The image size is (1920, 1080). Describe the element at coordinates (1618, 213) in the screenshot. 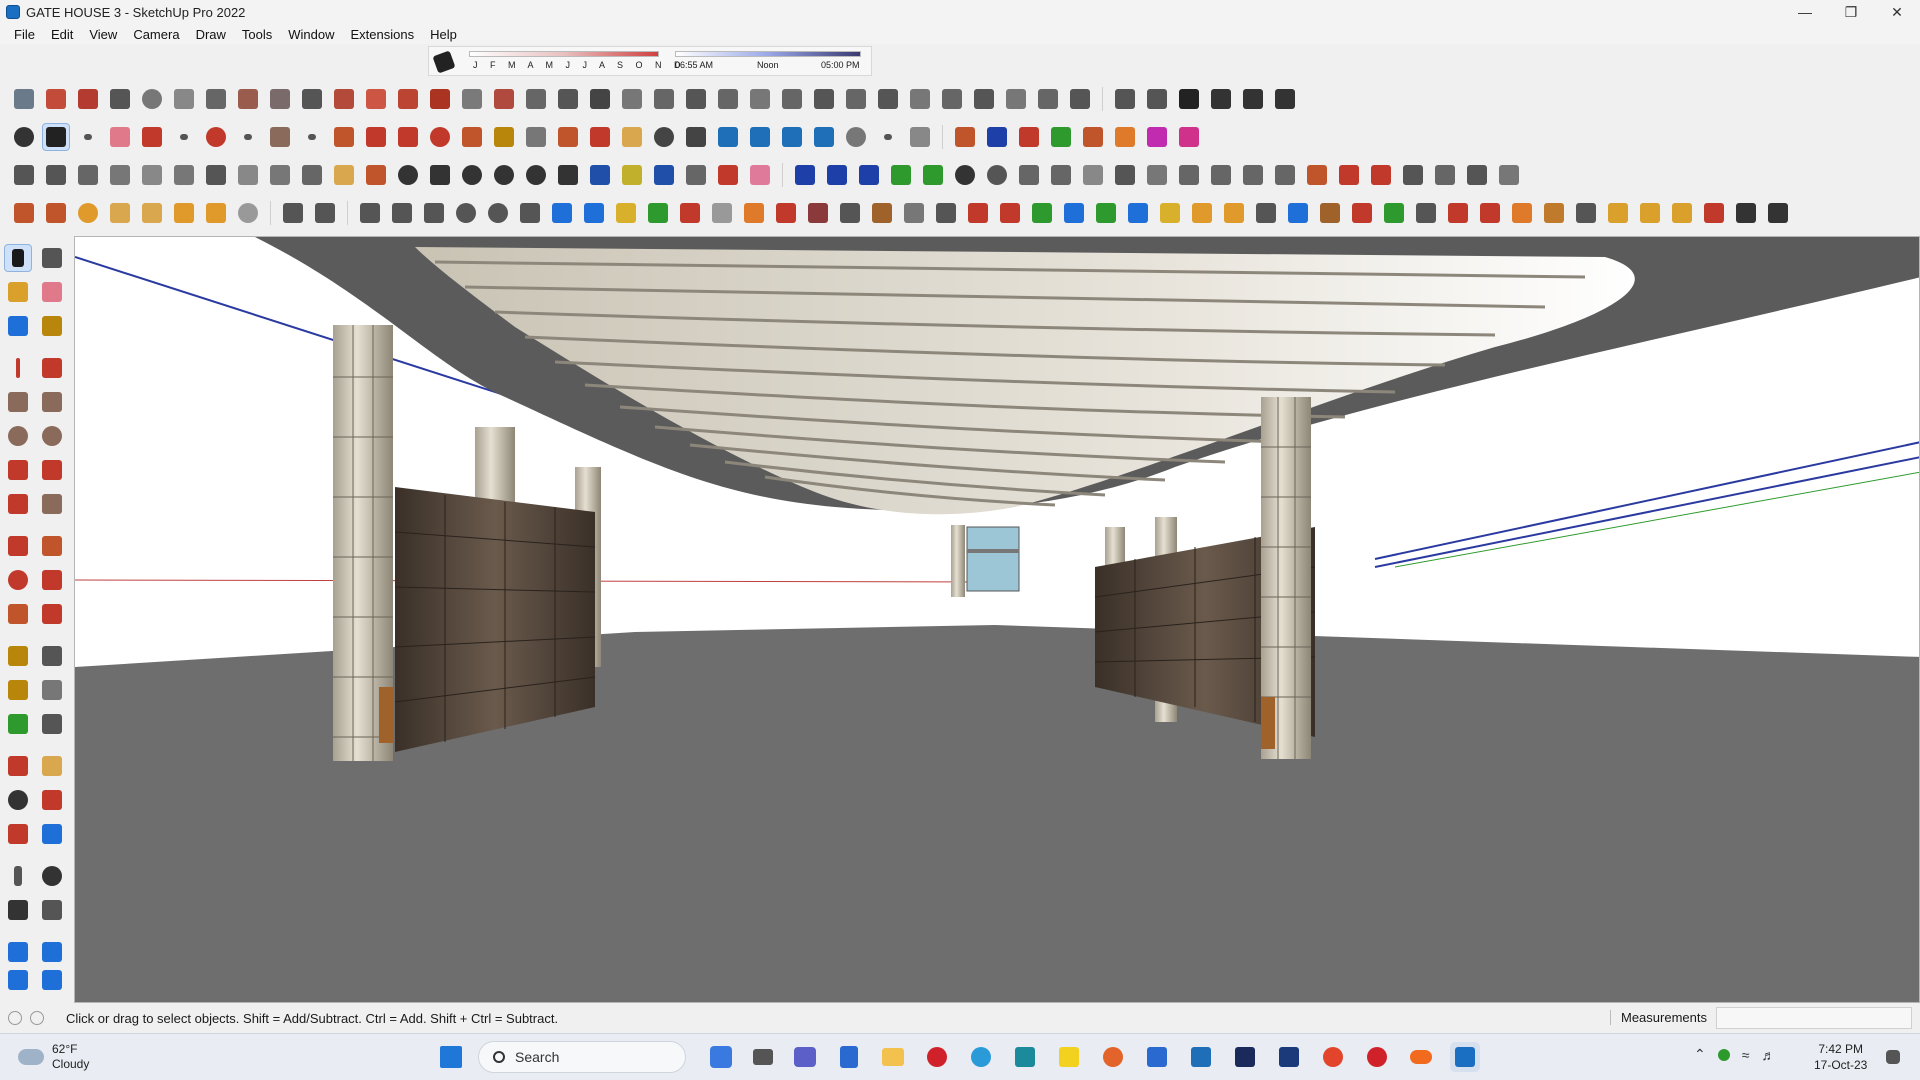

I see `grid-yellow-icon` at that location.